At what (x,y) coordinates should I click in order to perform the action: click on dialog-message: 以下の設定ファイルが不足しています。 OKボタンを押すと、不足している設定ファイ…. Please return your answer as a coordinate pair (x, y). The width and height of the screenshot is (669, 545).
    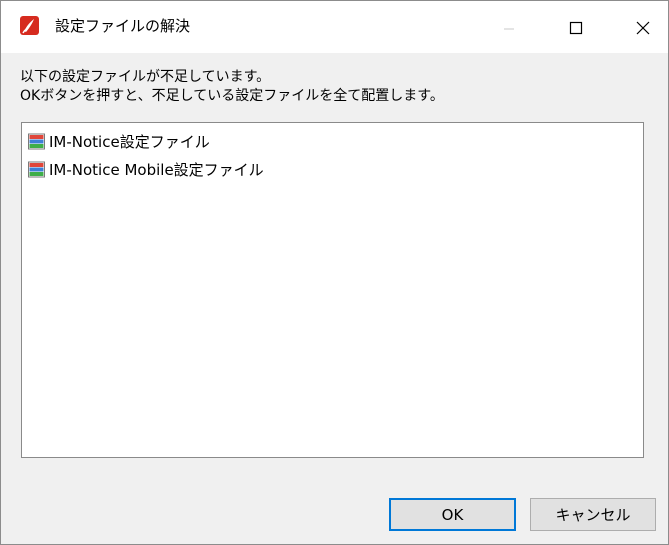
    Looking at the image, I should click on (232, 87).